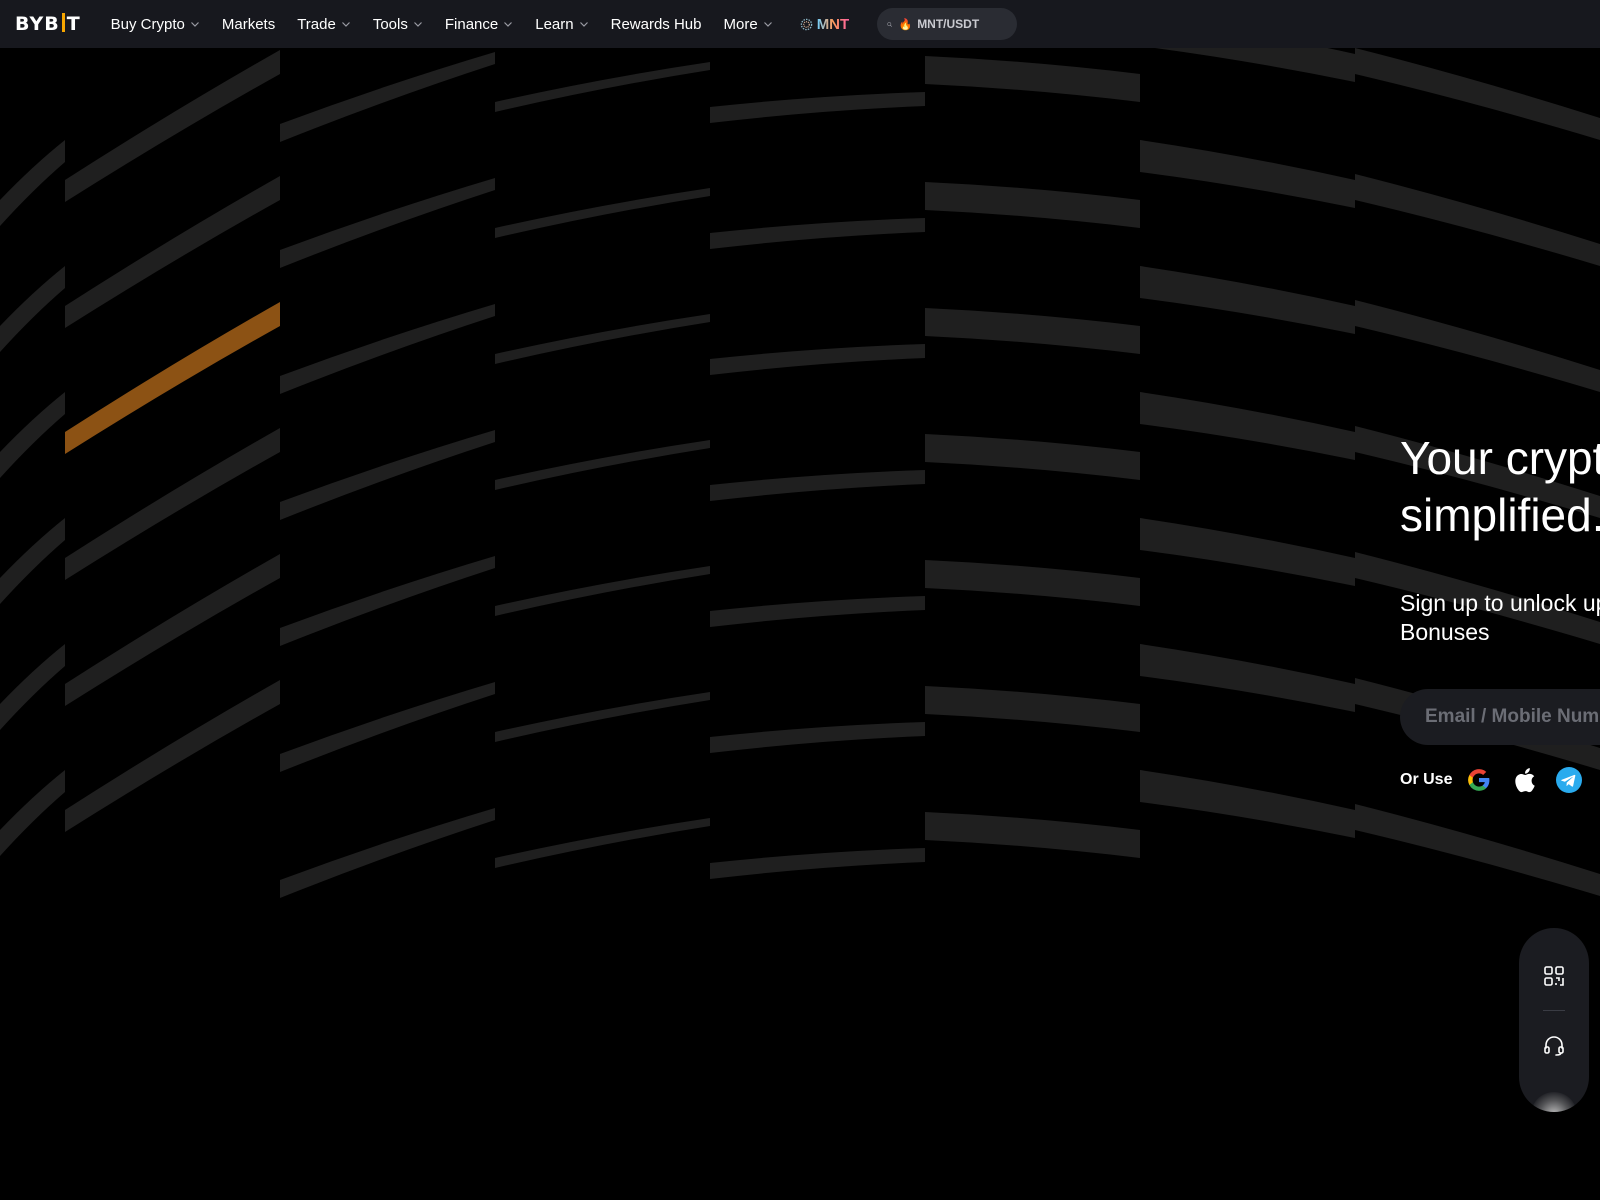 This screenshot has height=1200, width=1600. I want to click on nav-item-trade: Trade, so click(324, 24).